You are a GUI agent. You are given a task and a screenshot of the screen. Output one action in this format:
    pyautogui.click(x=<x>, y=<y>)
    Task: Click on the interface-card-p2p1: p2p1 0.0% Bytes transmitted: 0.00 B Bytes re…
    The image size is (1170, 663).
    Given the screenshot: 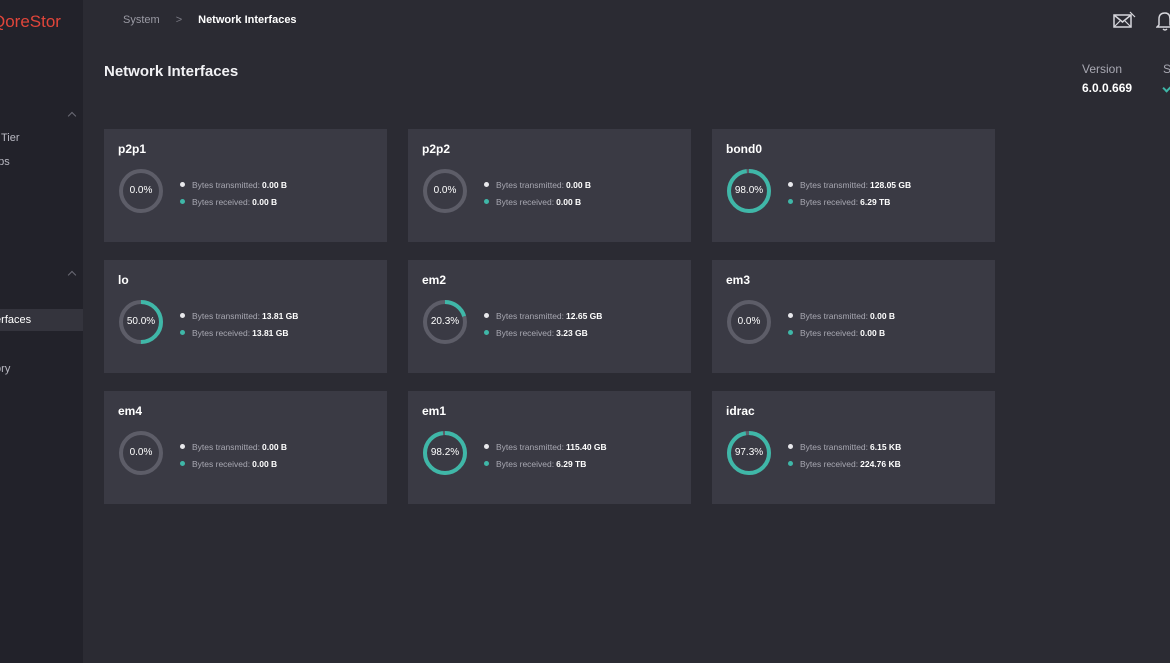 What is the action you would take?
    pyautogui.click(x=245, y=185)
    